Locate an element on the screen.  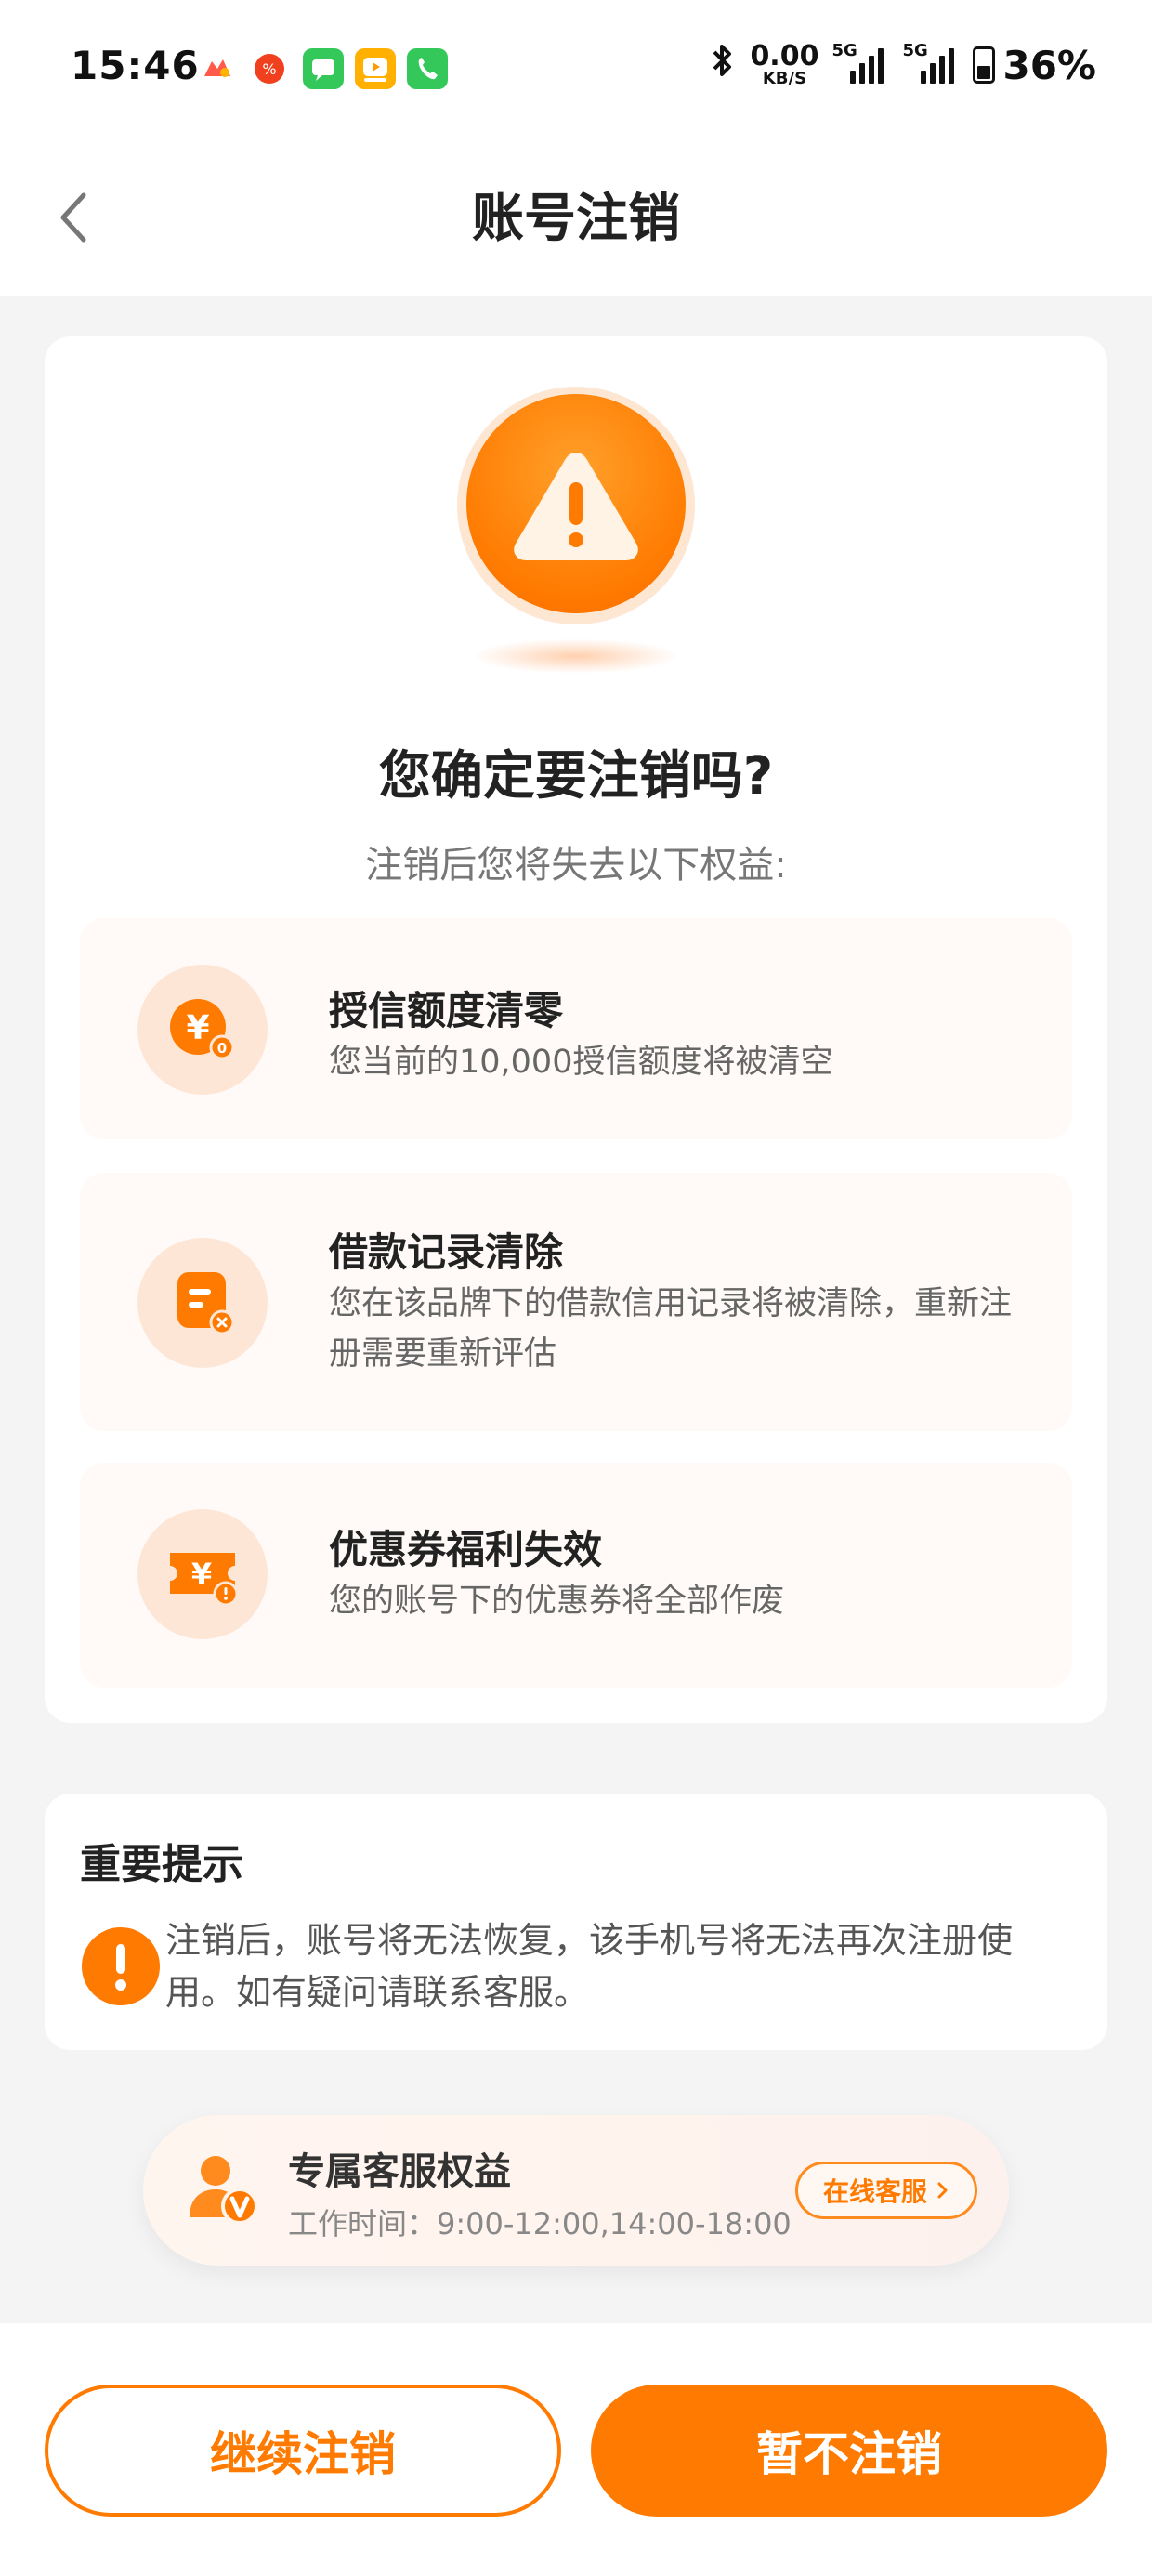
benefit-item: 借款记录清除 您在该品牌下的借款信用记录将被清除，重新注册需要重新评估 is located at coordinates (576, 1302).